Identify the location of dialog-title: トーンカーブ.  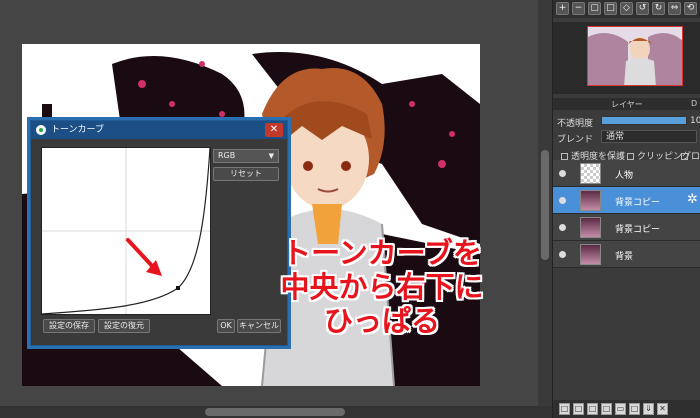
(78, 130).